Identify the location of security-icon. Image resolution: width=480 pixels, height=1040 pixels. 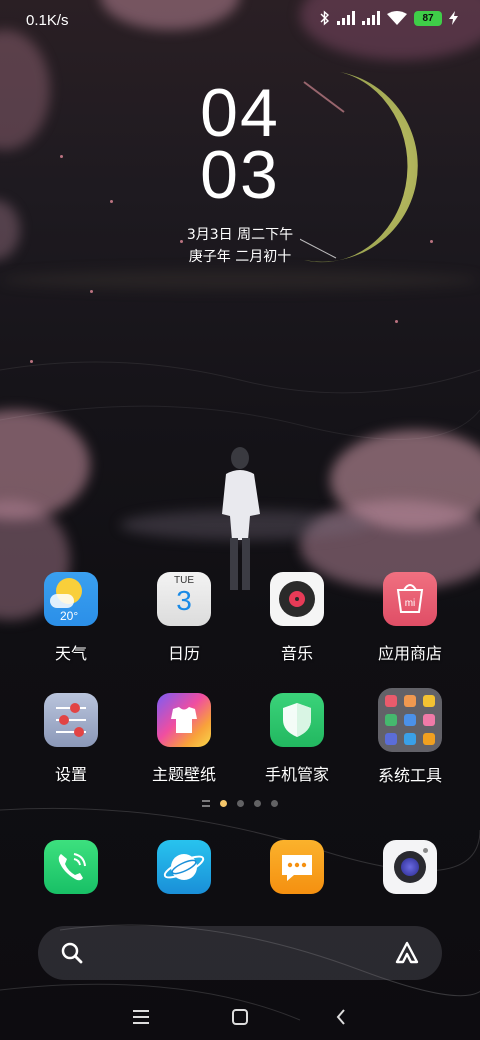
(297, 720).